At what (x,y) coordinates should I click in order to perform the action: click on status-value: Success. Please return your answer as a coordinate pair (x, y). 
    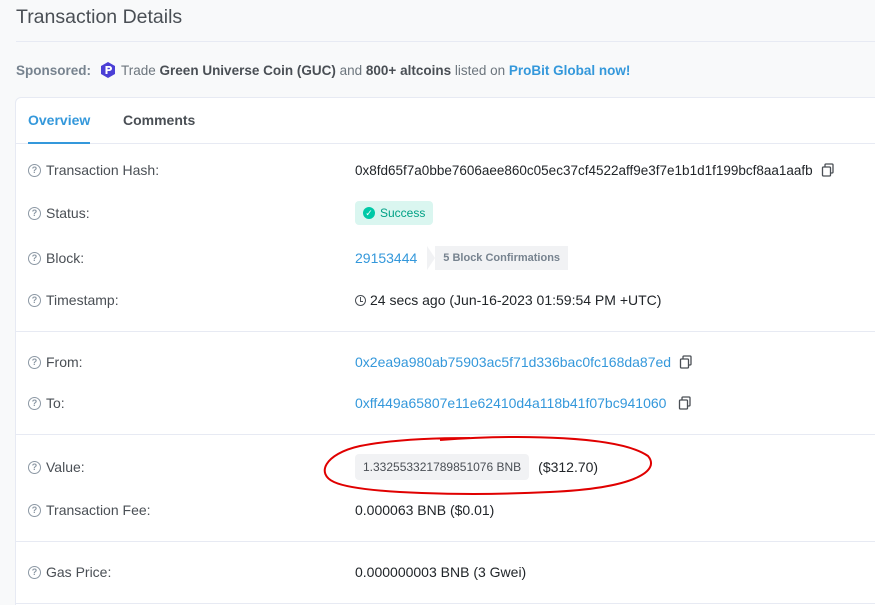
    Looking at the image, I should click on (403, 213).